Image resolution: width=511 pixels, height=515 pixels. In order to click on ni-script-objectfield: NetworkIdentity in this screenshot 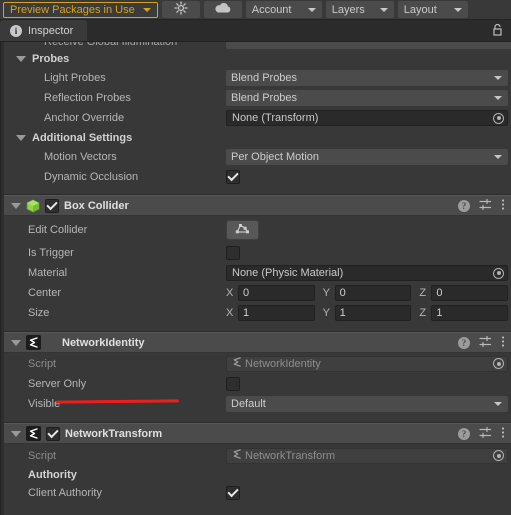, I will do `click(367, 363)`.